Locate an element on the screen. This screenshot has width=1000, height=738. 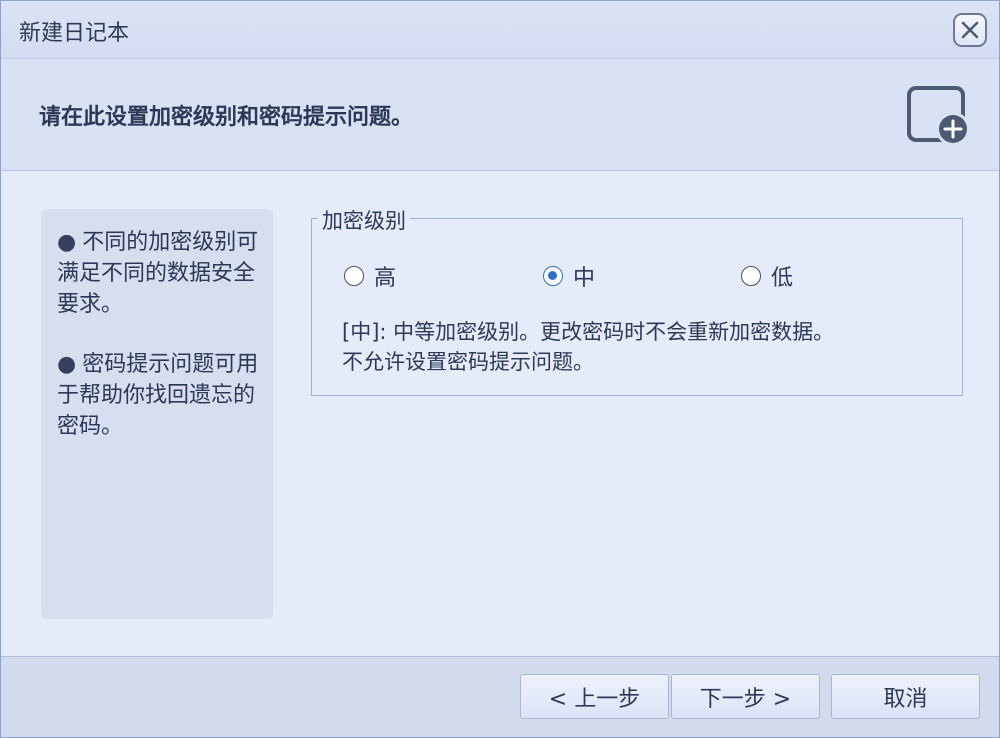
tip-item: ● 密码提示问题可用于帮助你找回遗忘的密码。 is located at coordinates (158, 395).